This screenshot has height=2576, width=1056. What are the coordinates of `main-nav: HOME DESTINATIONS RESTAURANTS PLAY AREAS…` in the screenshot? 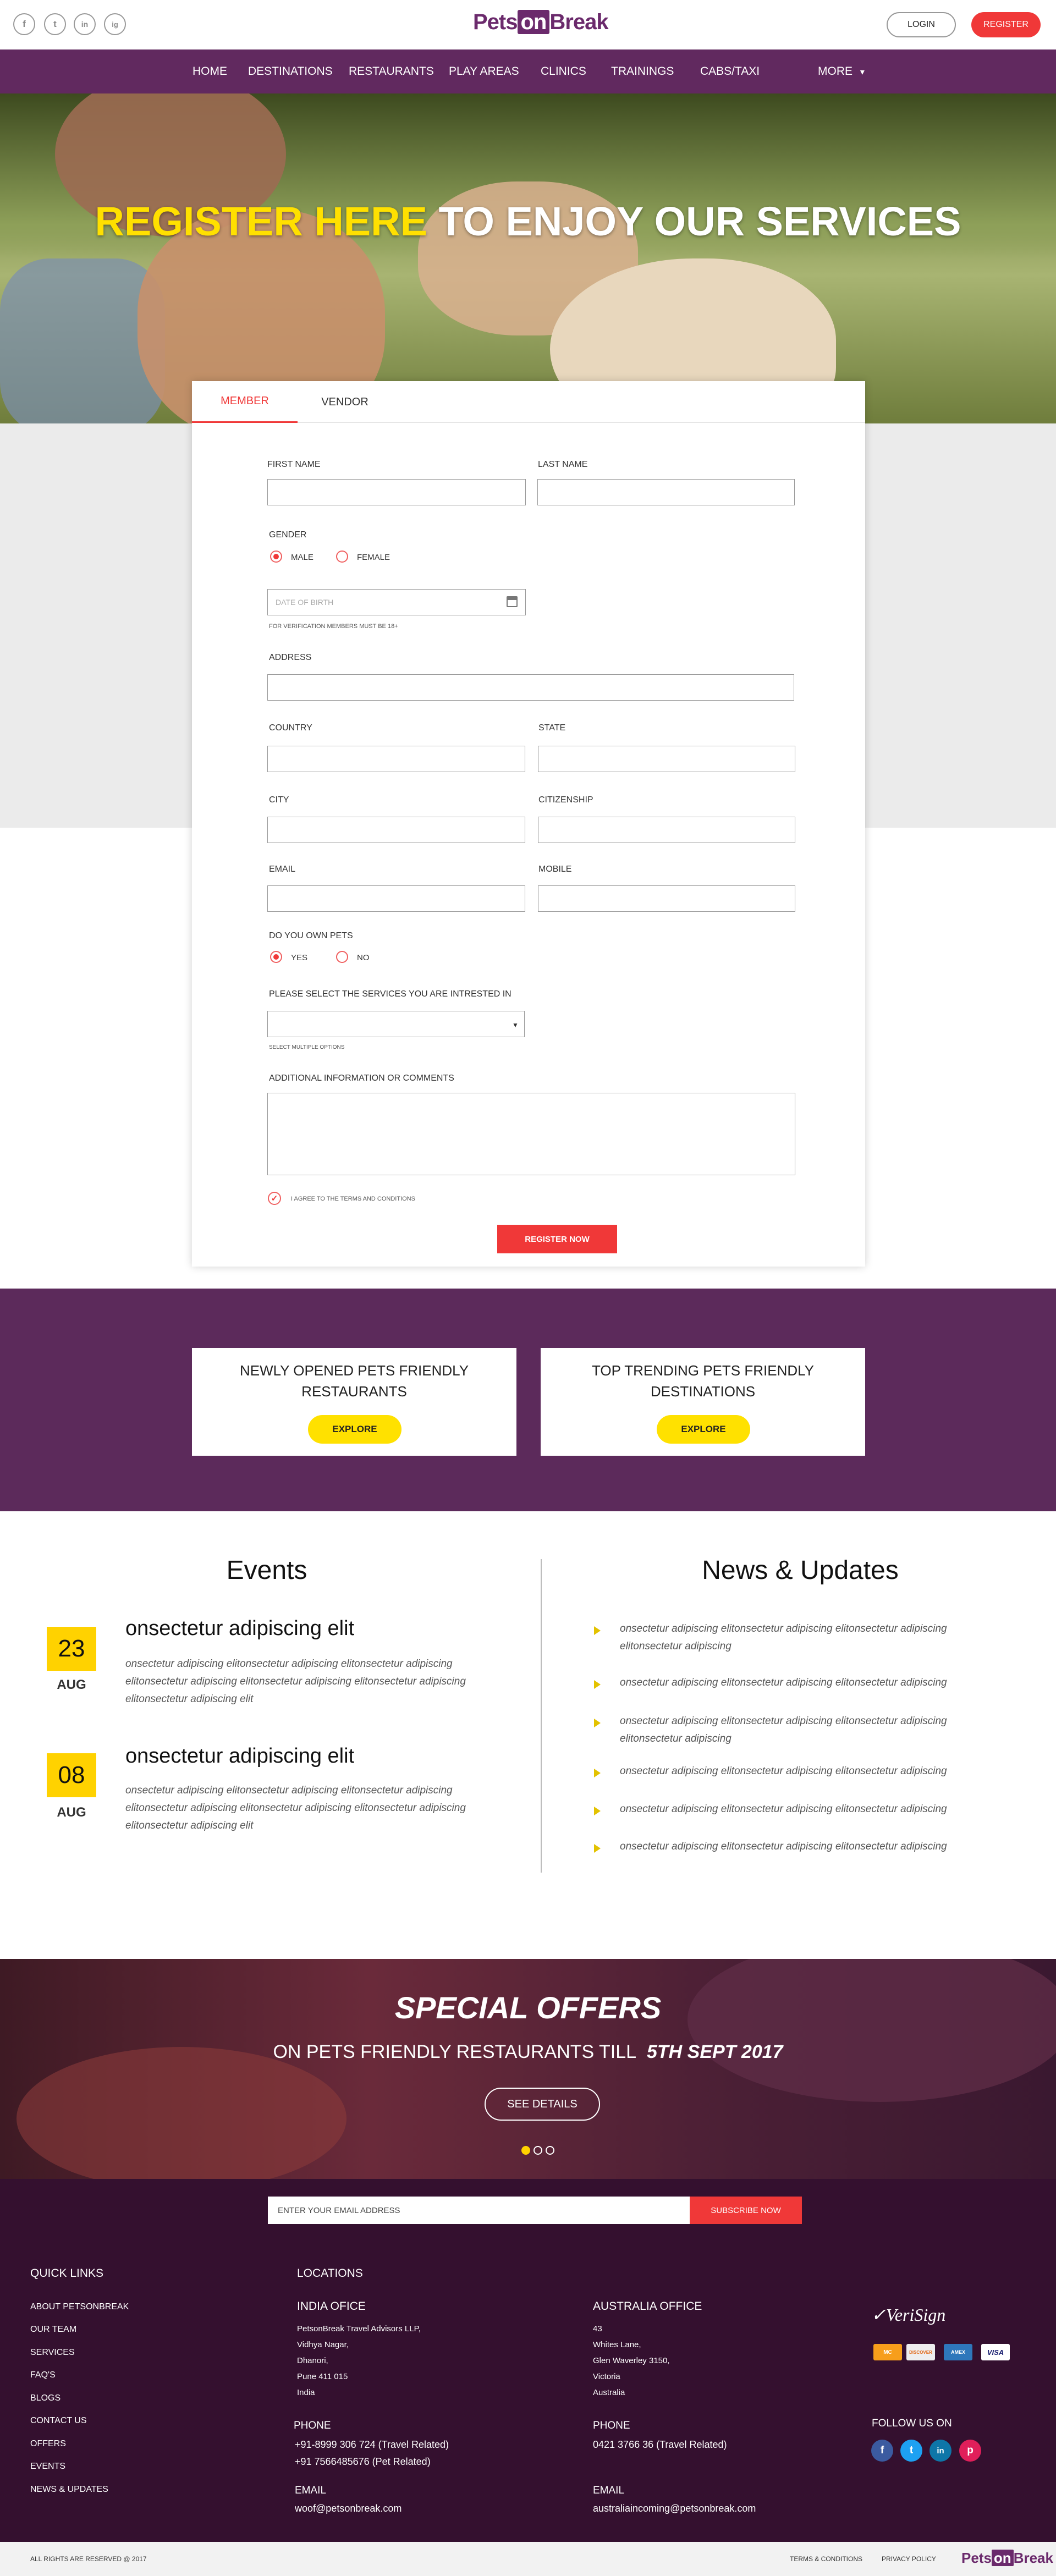 It's located at (528, 71).